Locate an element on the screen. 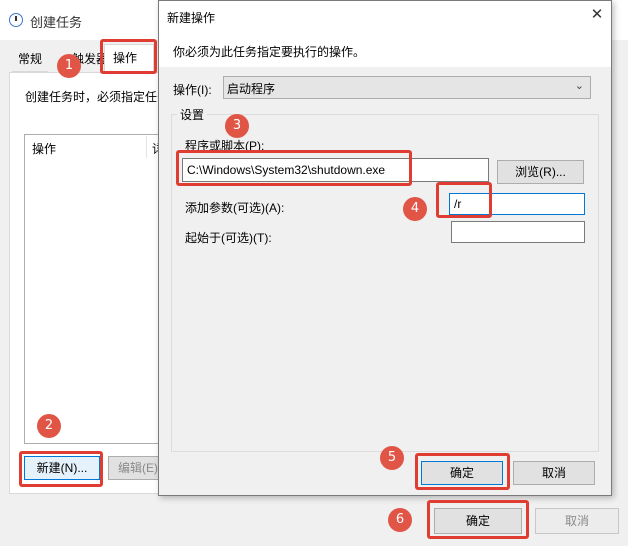 This screenshot has height=546, width=628. dialog-title: 新建操作 is located at coordinates (191, 18).